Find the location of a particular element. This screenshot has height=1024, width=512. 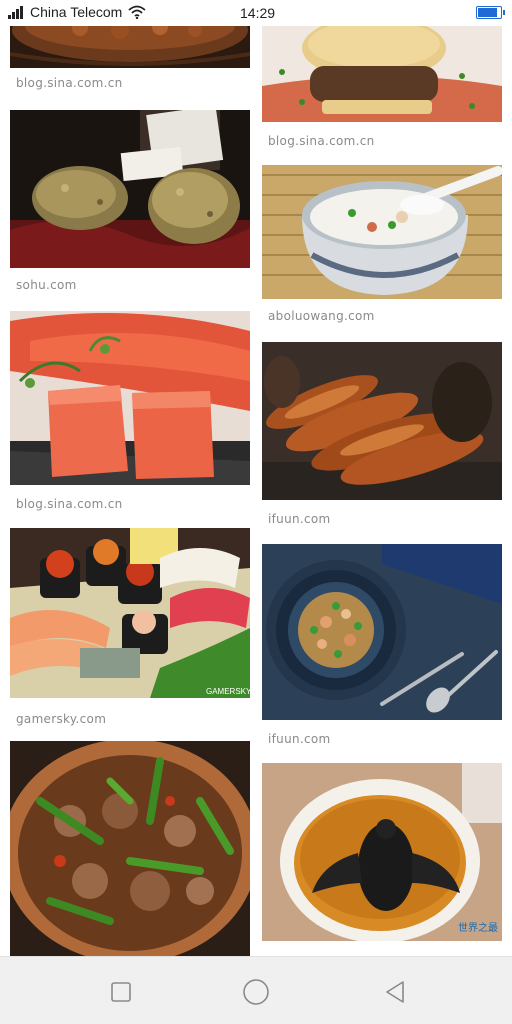

square-recent-apps-icon is located at coordinates (121, 992).